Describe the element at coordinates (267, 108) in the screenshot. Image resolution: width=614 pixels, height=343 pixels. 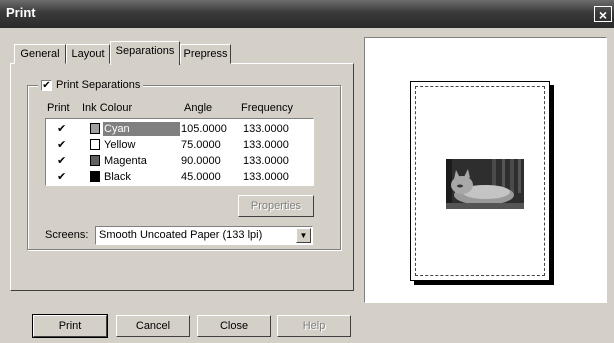
I see `column-header-frequency: Frequency` at that location.